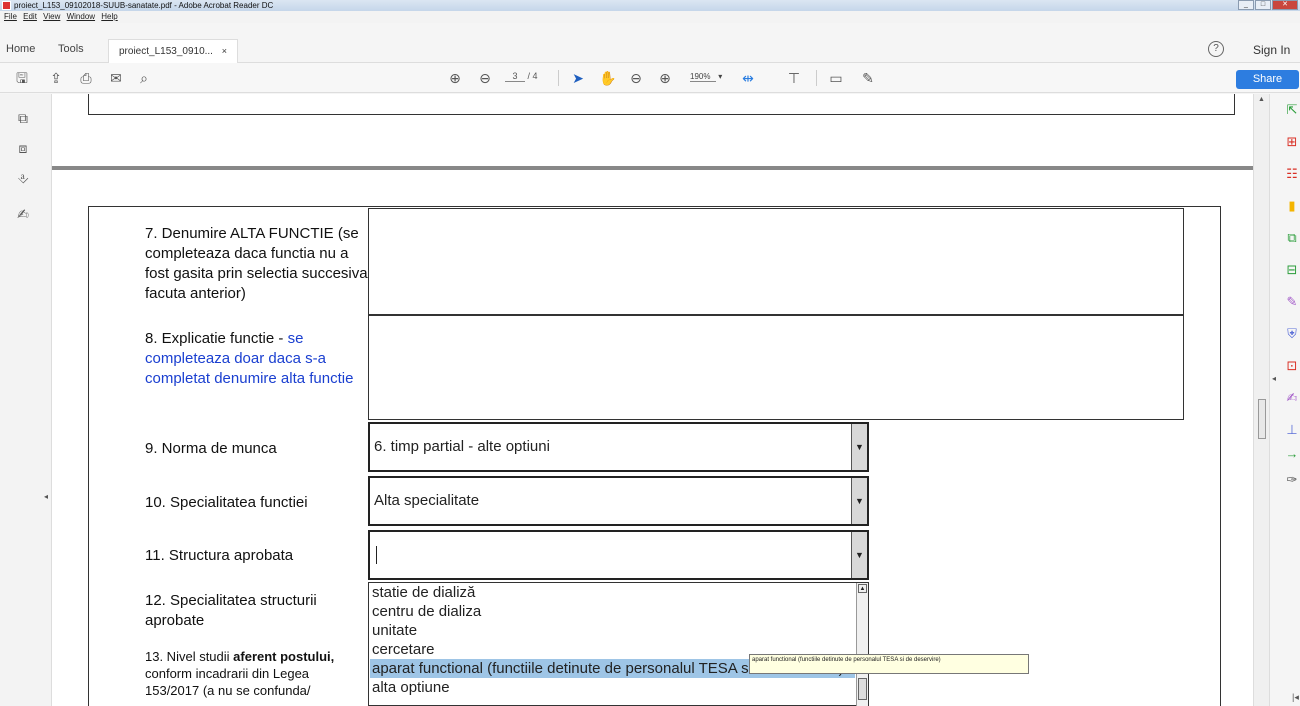 This screenshot has width=1300, height=706. What do you see at coordinates (284, 656) in the screenshot?
I see `label-q13-bold: aferent postului,` at bounding box center [284, 656].